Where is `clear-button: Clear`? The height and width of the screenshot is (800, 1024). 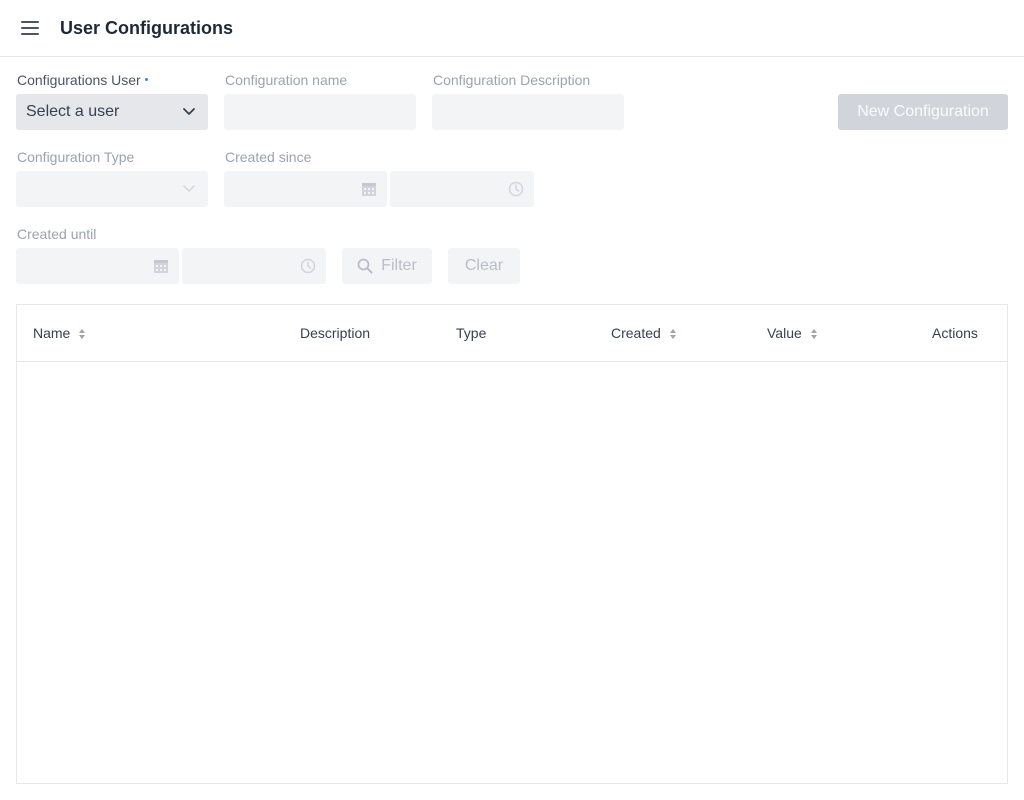 clear-button: Clear is located at coordinates (484, 266).